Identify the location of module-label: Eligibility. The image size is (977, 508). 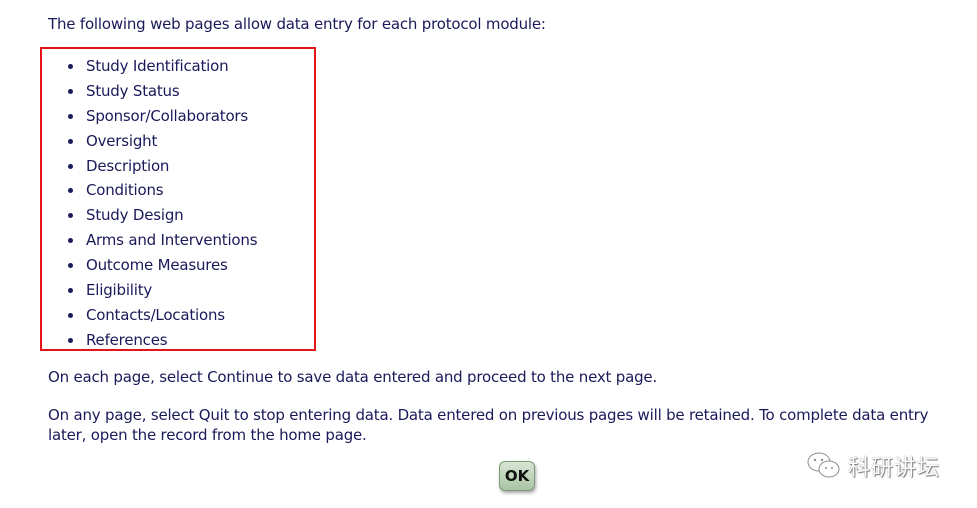
(119, 290).